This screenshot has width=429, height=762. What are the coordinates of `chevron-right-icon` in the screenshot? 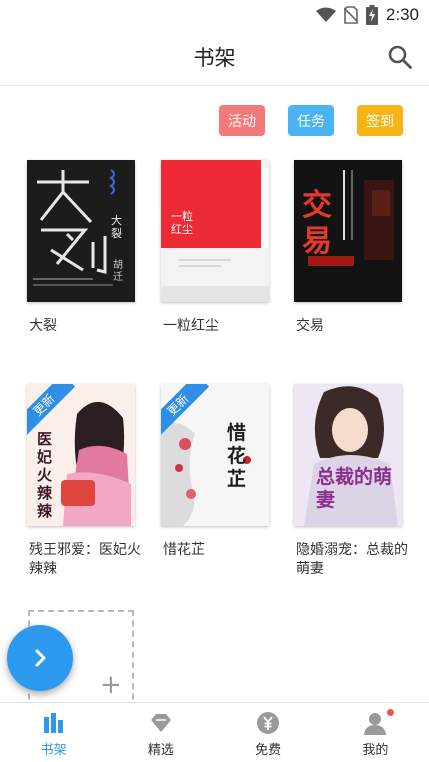 It's located at (40, 658).